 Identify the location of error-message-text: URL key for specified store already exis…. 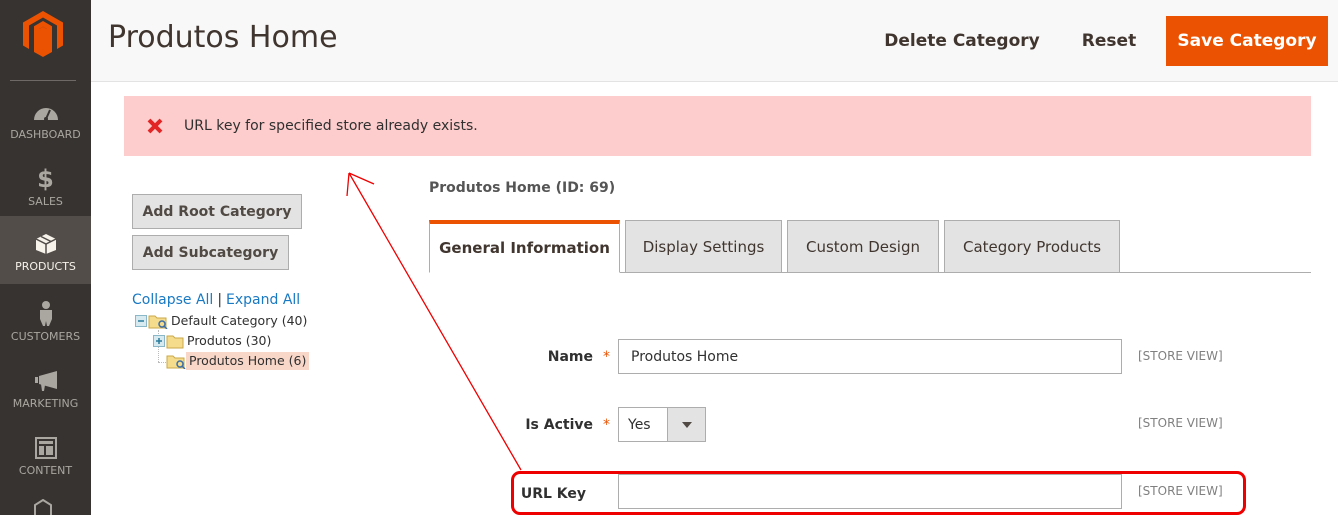
(331, 126).